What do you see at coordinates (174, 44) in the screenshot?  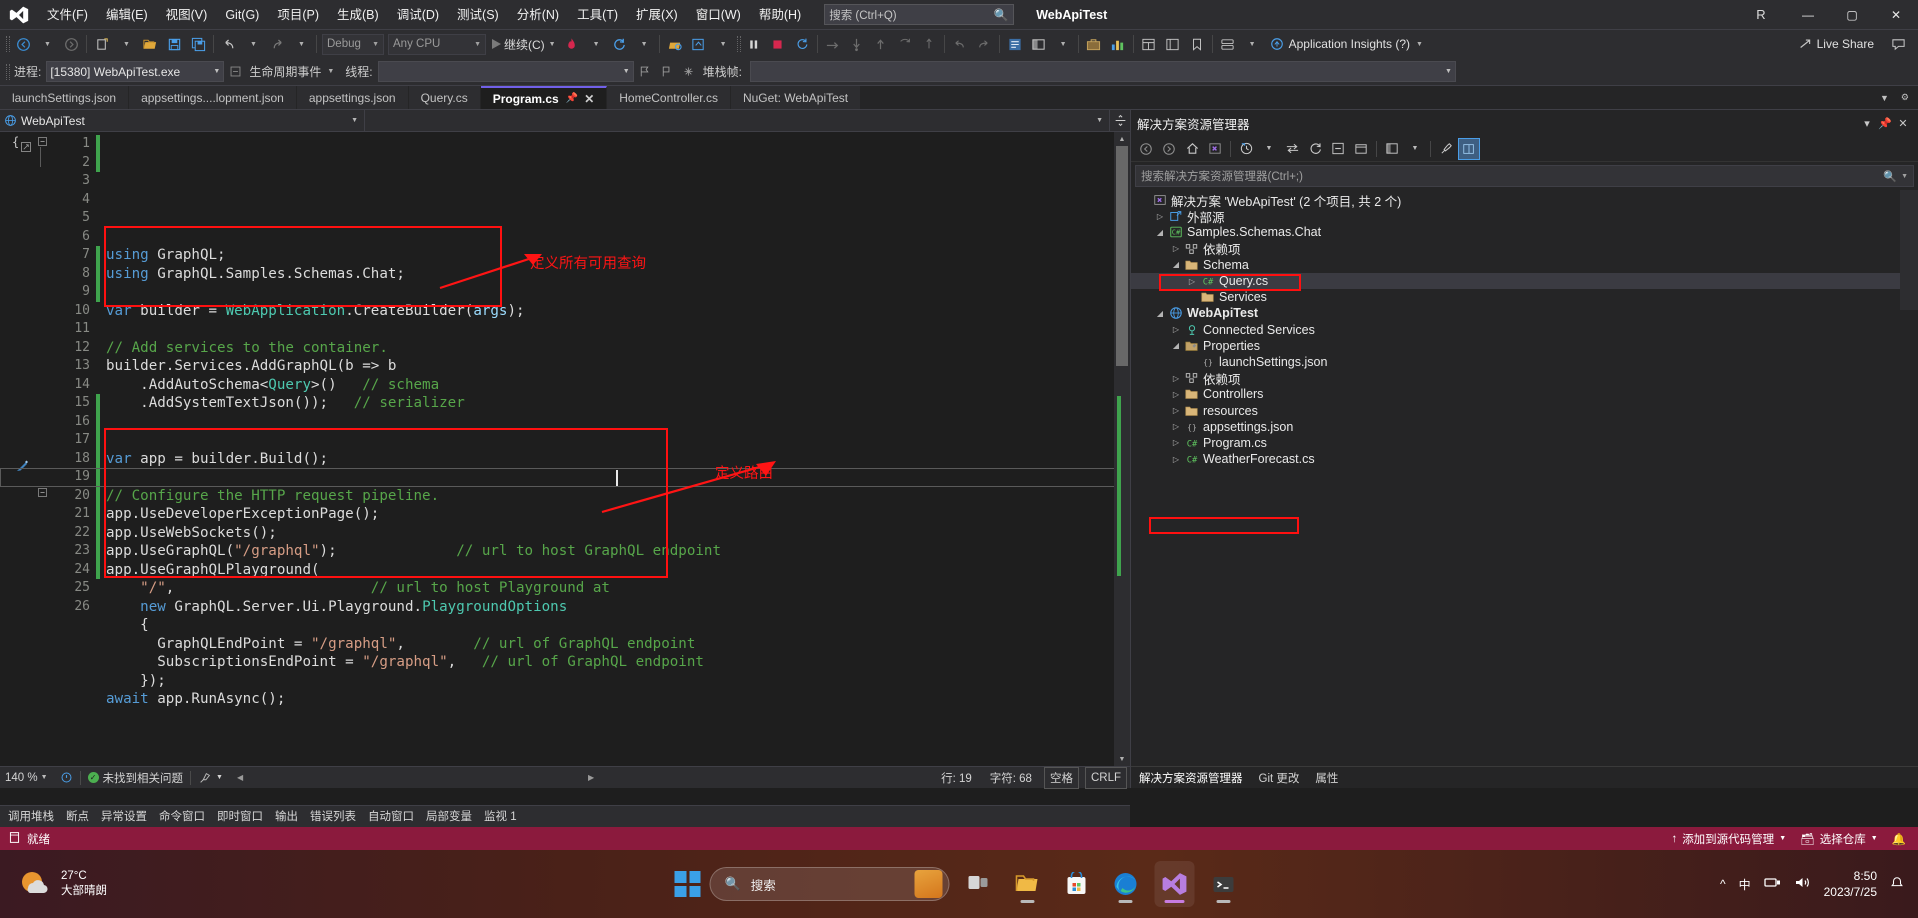 I see `save-icon` at bounding box center [174, 44].